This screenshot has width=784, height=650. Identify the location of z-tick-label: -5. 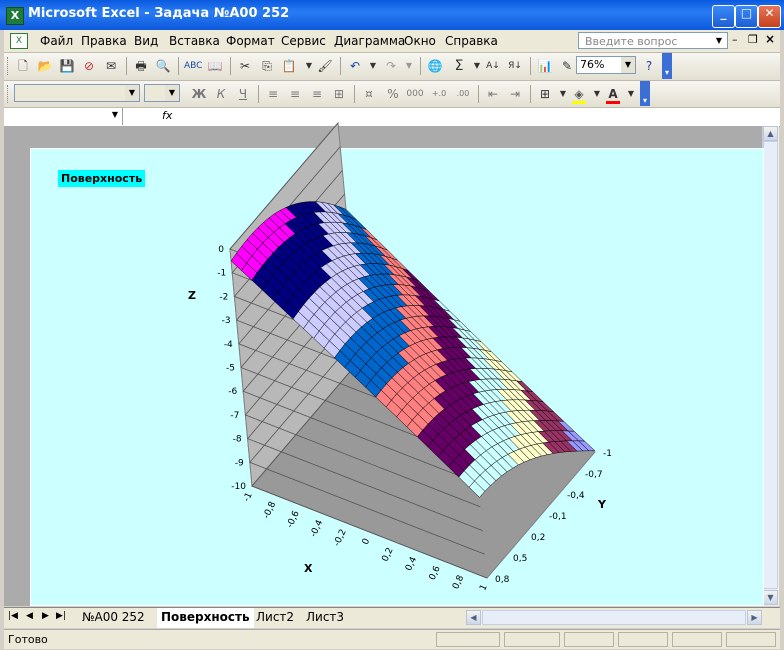
(230, 369).